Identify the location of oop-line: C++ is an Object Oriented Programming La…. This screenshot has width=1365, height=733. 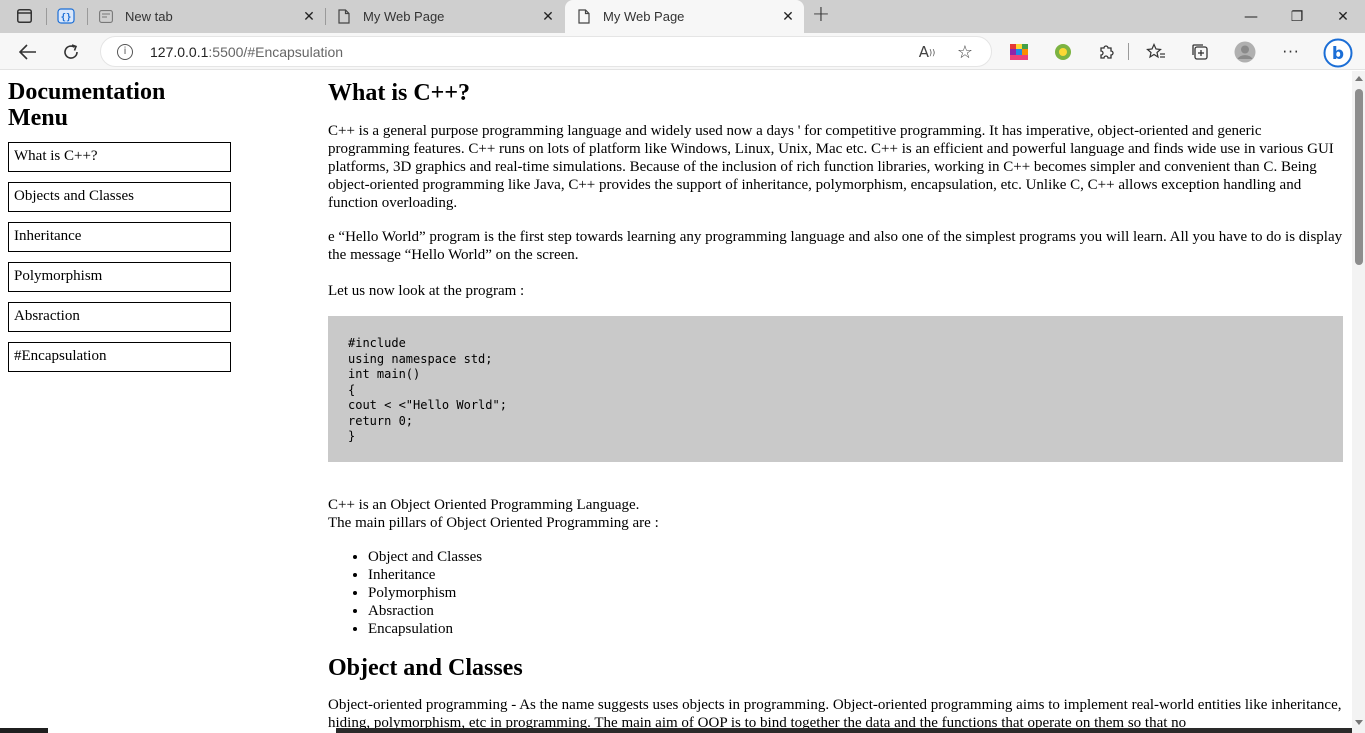
(493, 513).